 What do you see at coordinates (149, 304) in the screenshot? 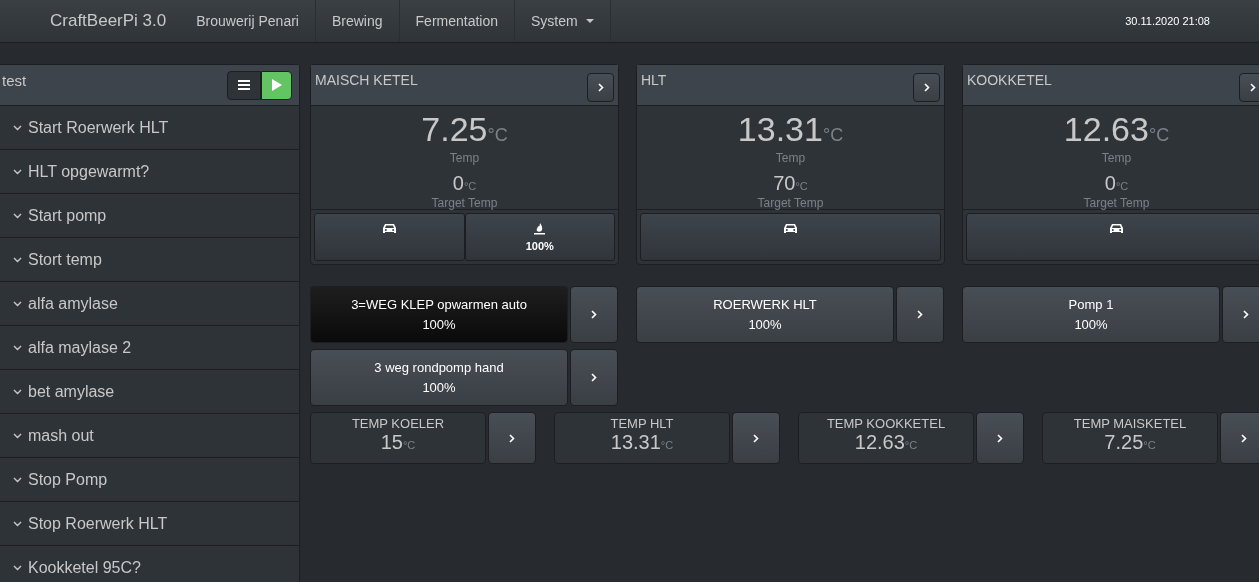
I see `step-item: alfa amylase` at bounding box center [149, 304].